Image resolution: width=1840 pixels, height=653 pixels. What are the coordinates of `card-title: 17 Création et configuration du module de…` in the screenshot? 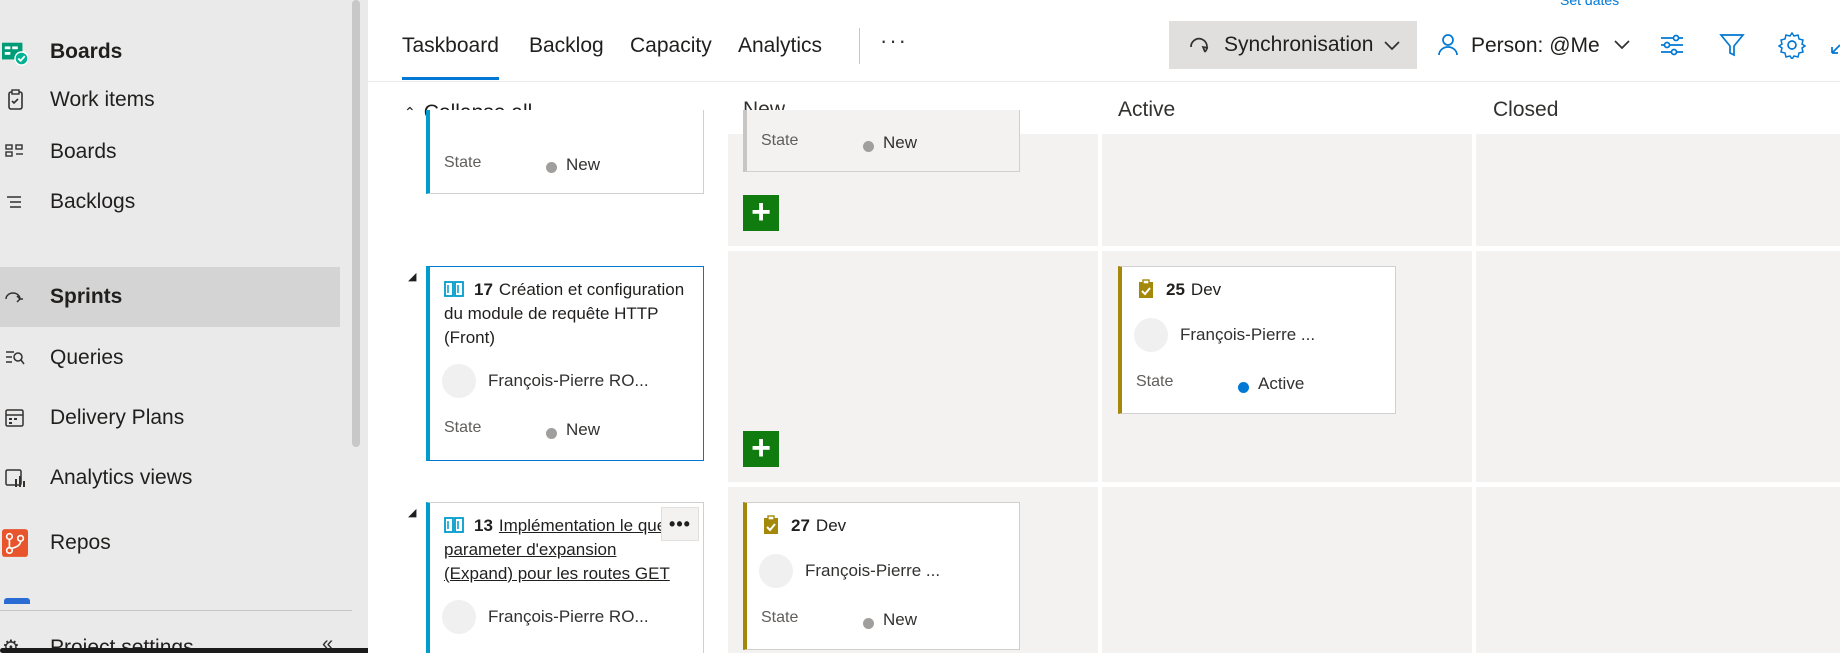 It's located at (569, 314).